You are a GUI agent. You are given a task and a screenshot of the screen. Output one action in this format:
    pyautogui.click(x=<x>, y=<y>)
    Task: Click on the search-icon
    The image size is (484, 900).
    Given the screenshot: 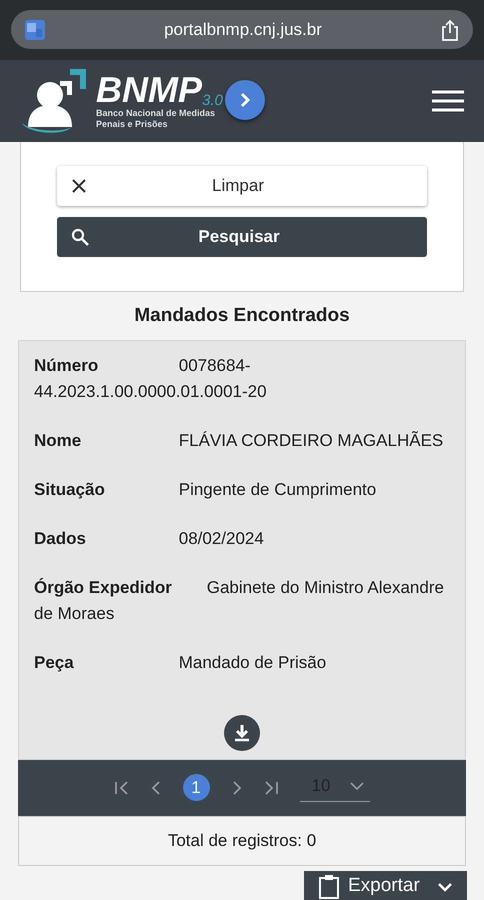 What is the action you would take?
    pyautogui.click(x=80, y=237)
    